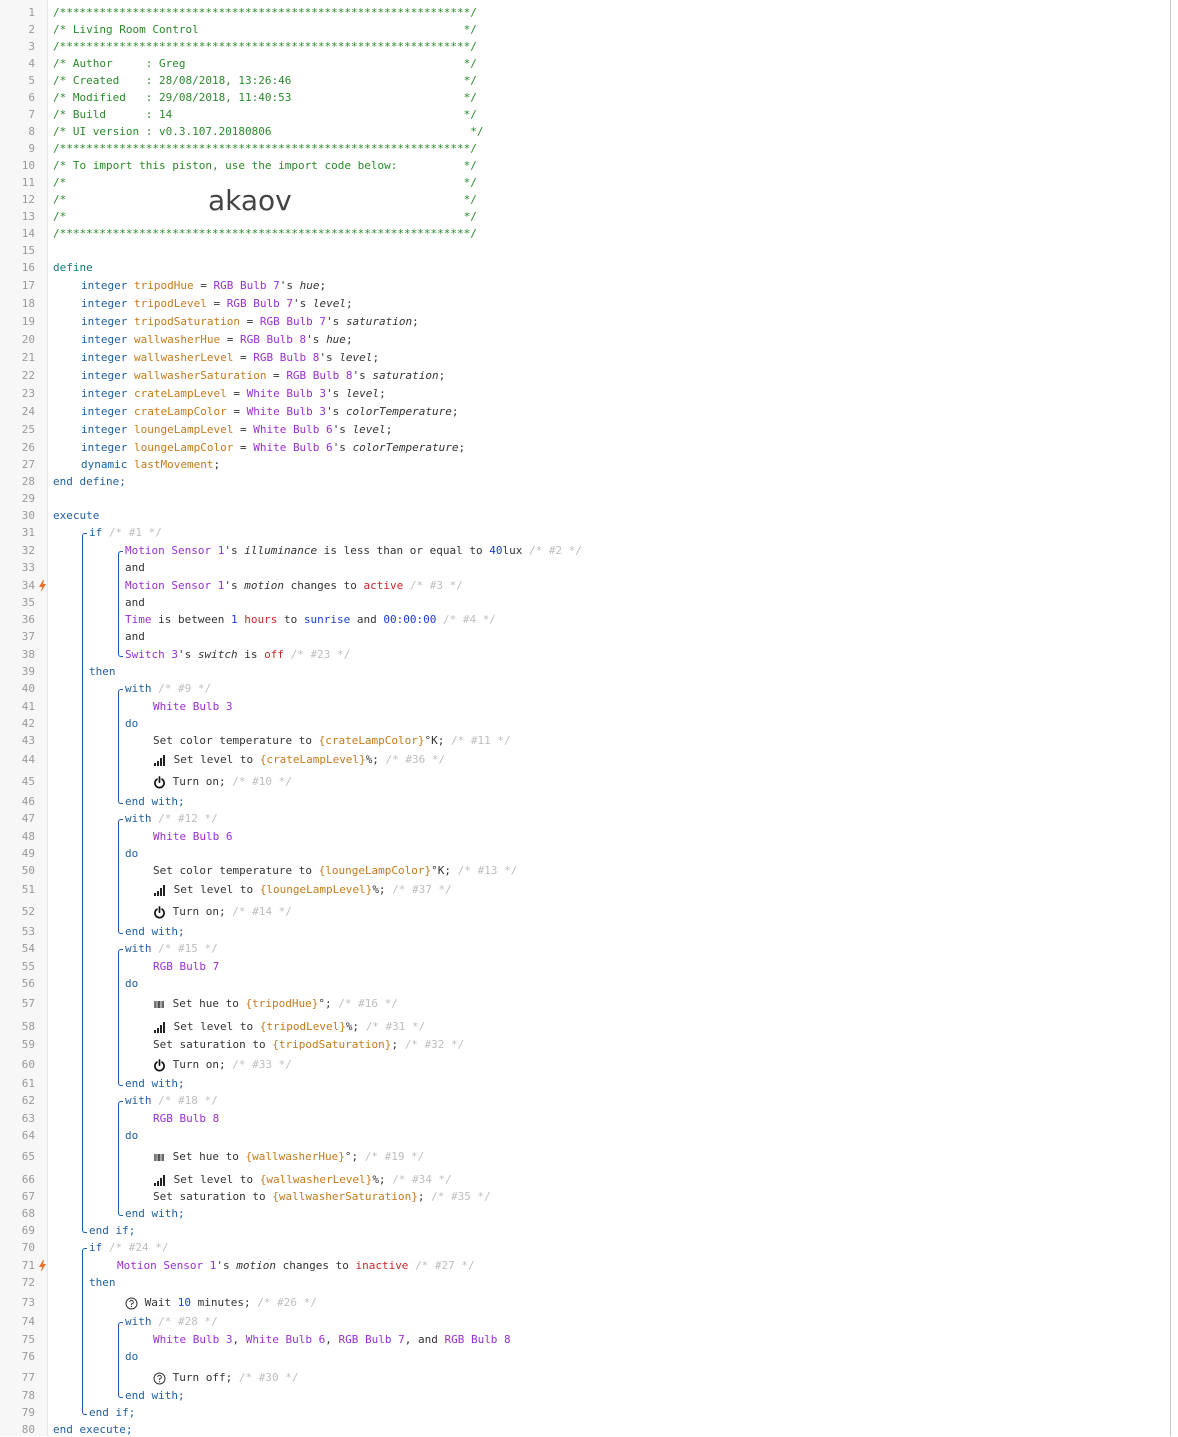  What do you see at coordinates (28, 723) in the screenshot?
I see `line-number: 42` at bounding box center [28, 723].